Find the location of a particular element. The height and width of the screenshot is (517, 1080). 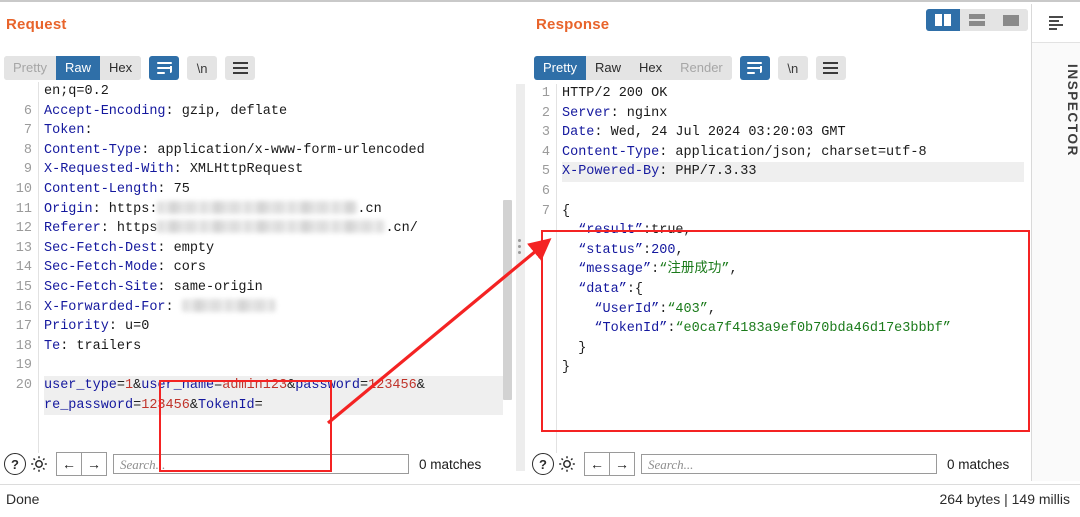

request-line-number: 12 is located at coordinates (23, 229).